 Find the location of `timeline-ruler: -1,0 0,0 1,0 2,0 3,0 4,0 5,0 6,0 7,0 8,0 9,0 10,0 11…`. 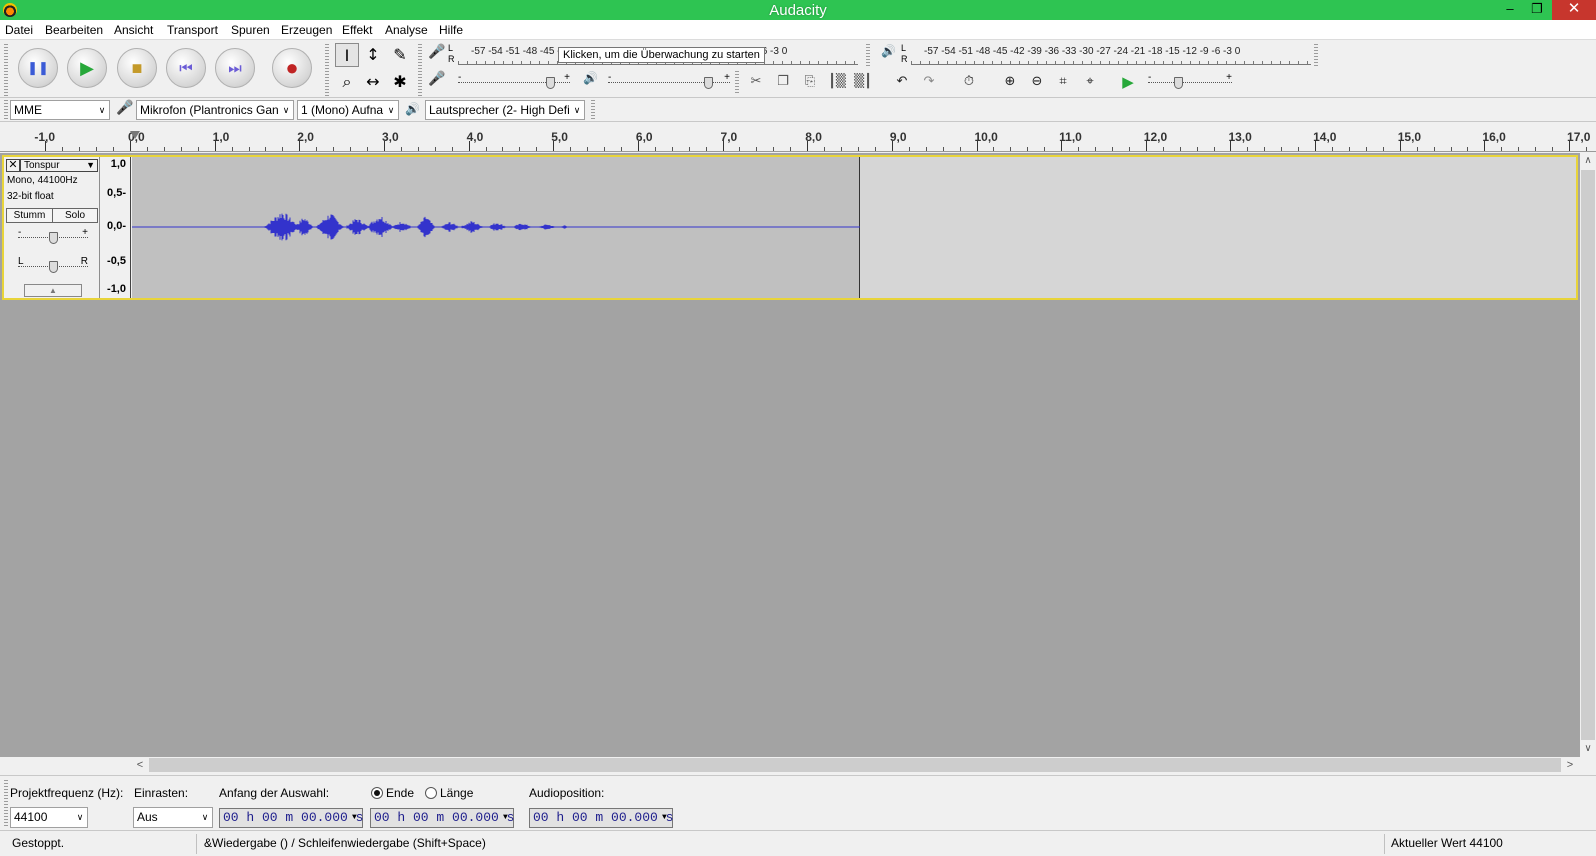

timeline-ruler: -1,0 0,0 1,0 2,0 3,0 4,0 5,0 6,0 7,0 8,0 9,0 10,0 11… is located at coordinates (798, 138).